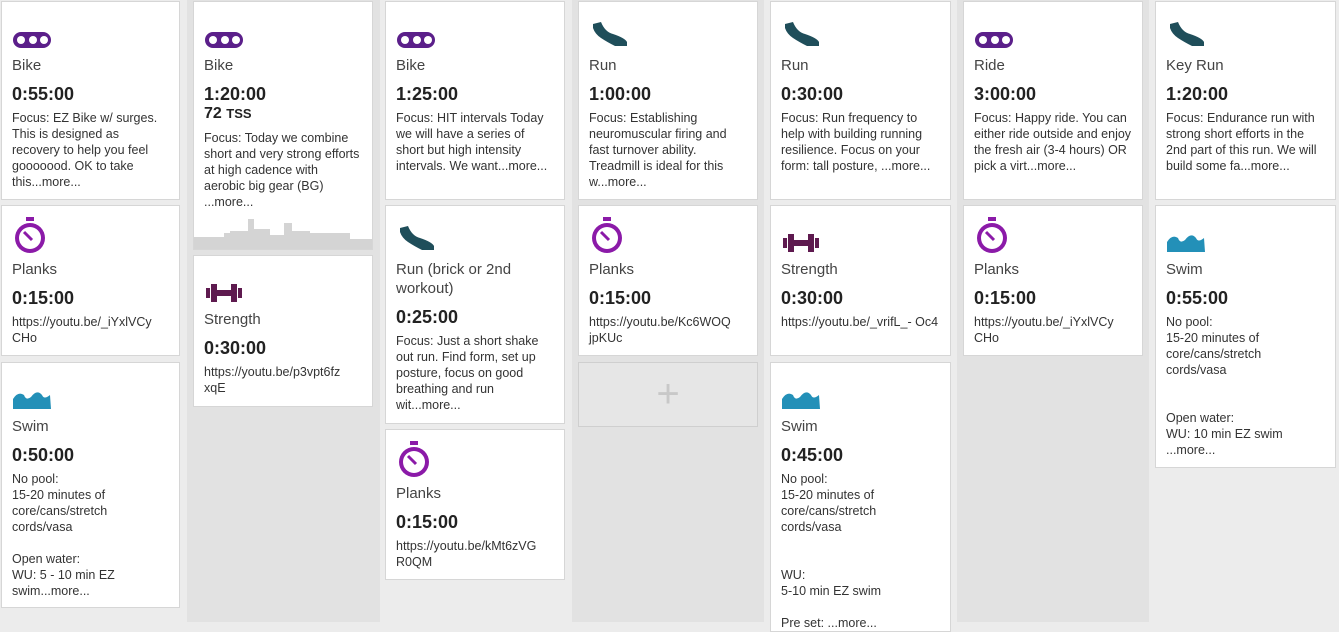 This screenshot has width=1339, height=632. Describe the element at coordinates (660, 330) in the screenshot. I see `workout-description: https://youtu.be/Kc6WOQ jpKUc` at that location.